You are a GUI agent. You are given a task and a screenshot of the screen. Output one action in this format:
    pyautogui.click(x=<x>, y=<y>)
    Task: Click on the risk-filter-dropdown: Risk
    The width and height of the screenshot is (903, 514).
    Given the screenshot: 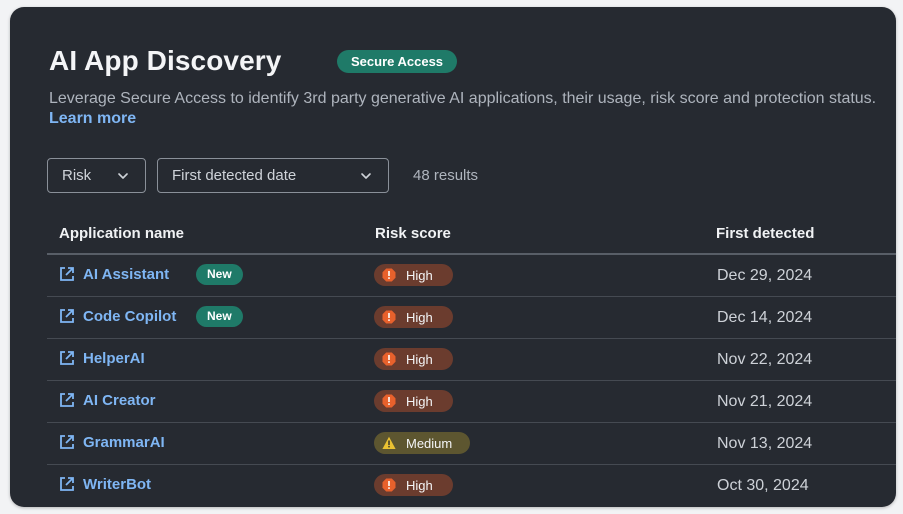 What is the action you would take?
    pyautogui.click(x=96, y=175)
    